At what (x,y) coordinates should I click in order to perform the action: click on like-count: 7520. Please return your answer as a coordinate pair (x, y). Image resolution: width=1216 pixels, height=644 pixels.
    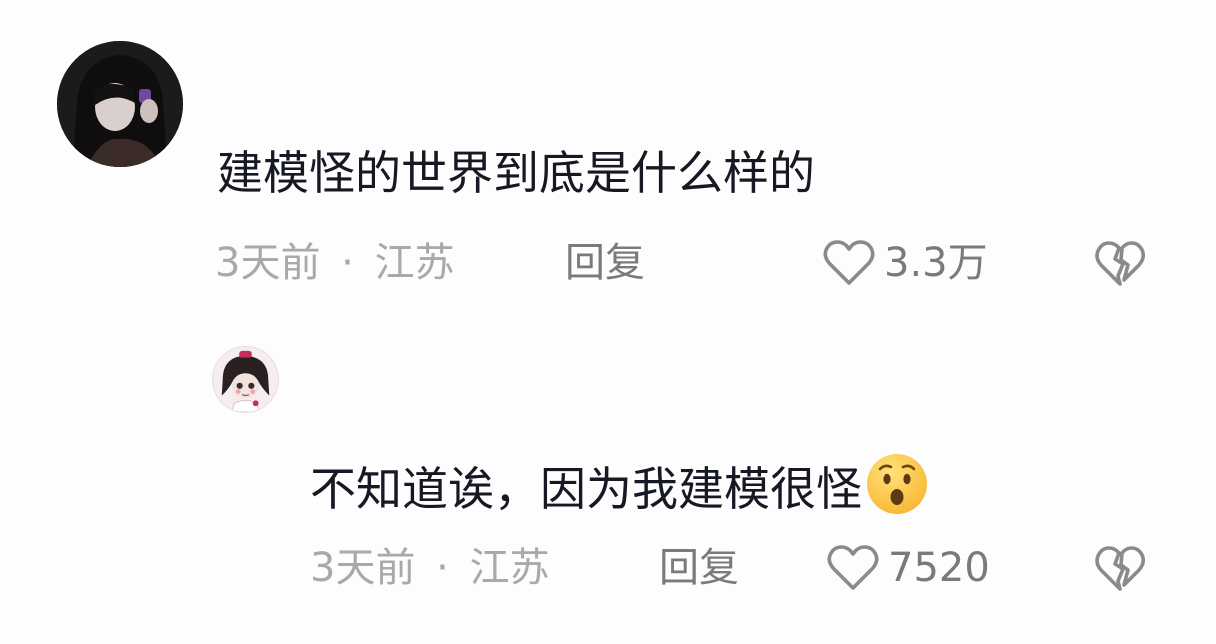
    Looking at the image, I should click on (939, 568).